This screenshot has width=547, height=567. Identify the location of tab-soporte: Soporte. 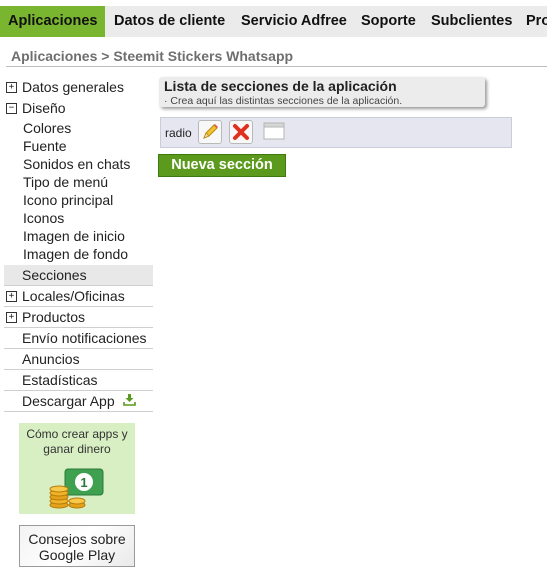
(388, 21).